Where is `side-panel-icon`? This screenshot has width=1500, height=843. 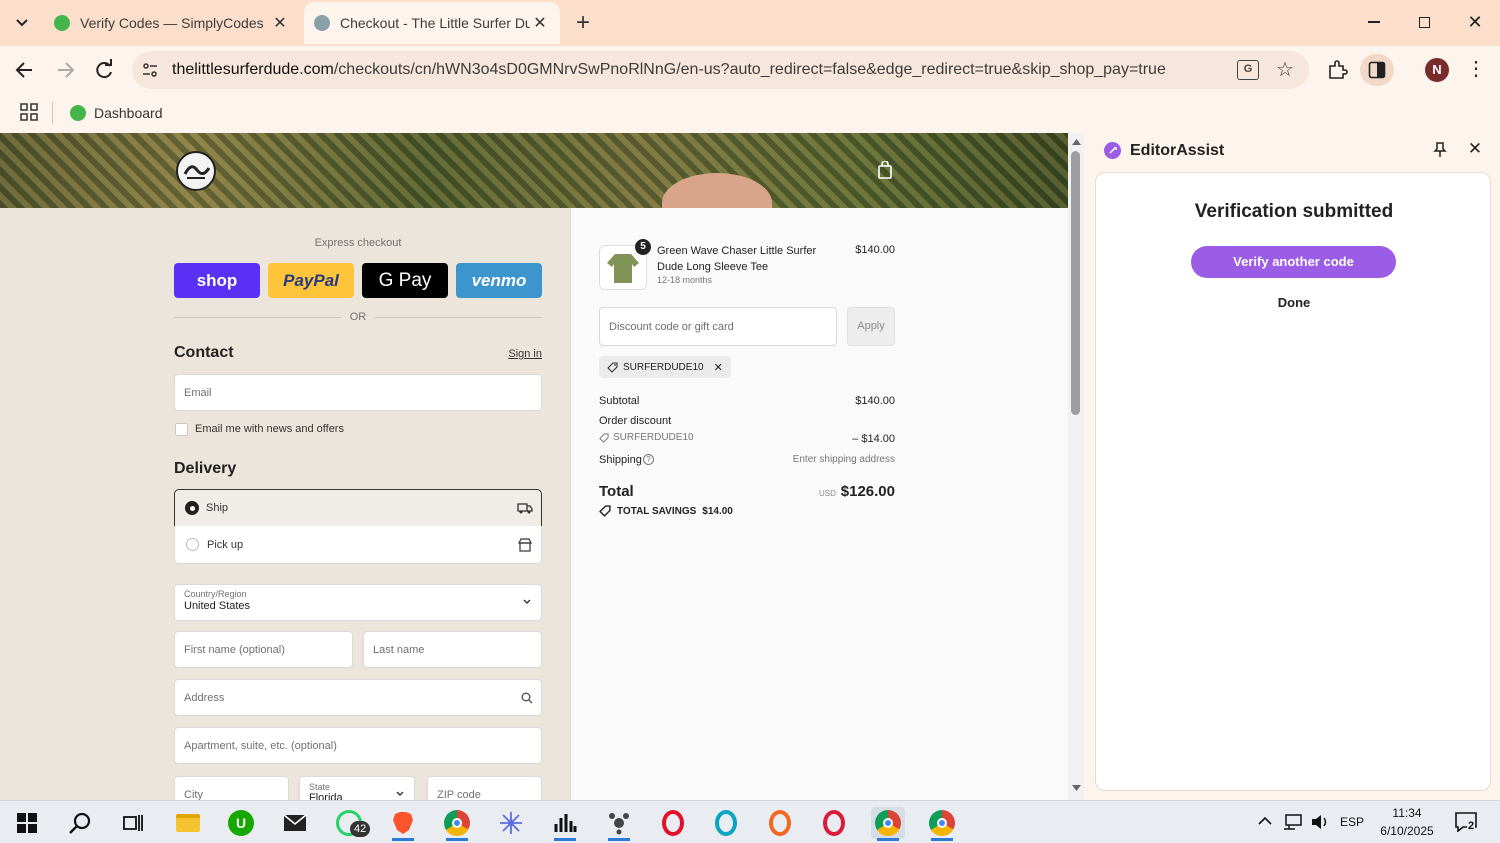 side-panel-icon is located at coordinates (1377, 70).